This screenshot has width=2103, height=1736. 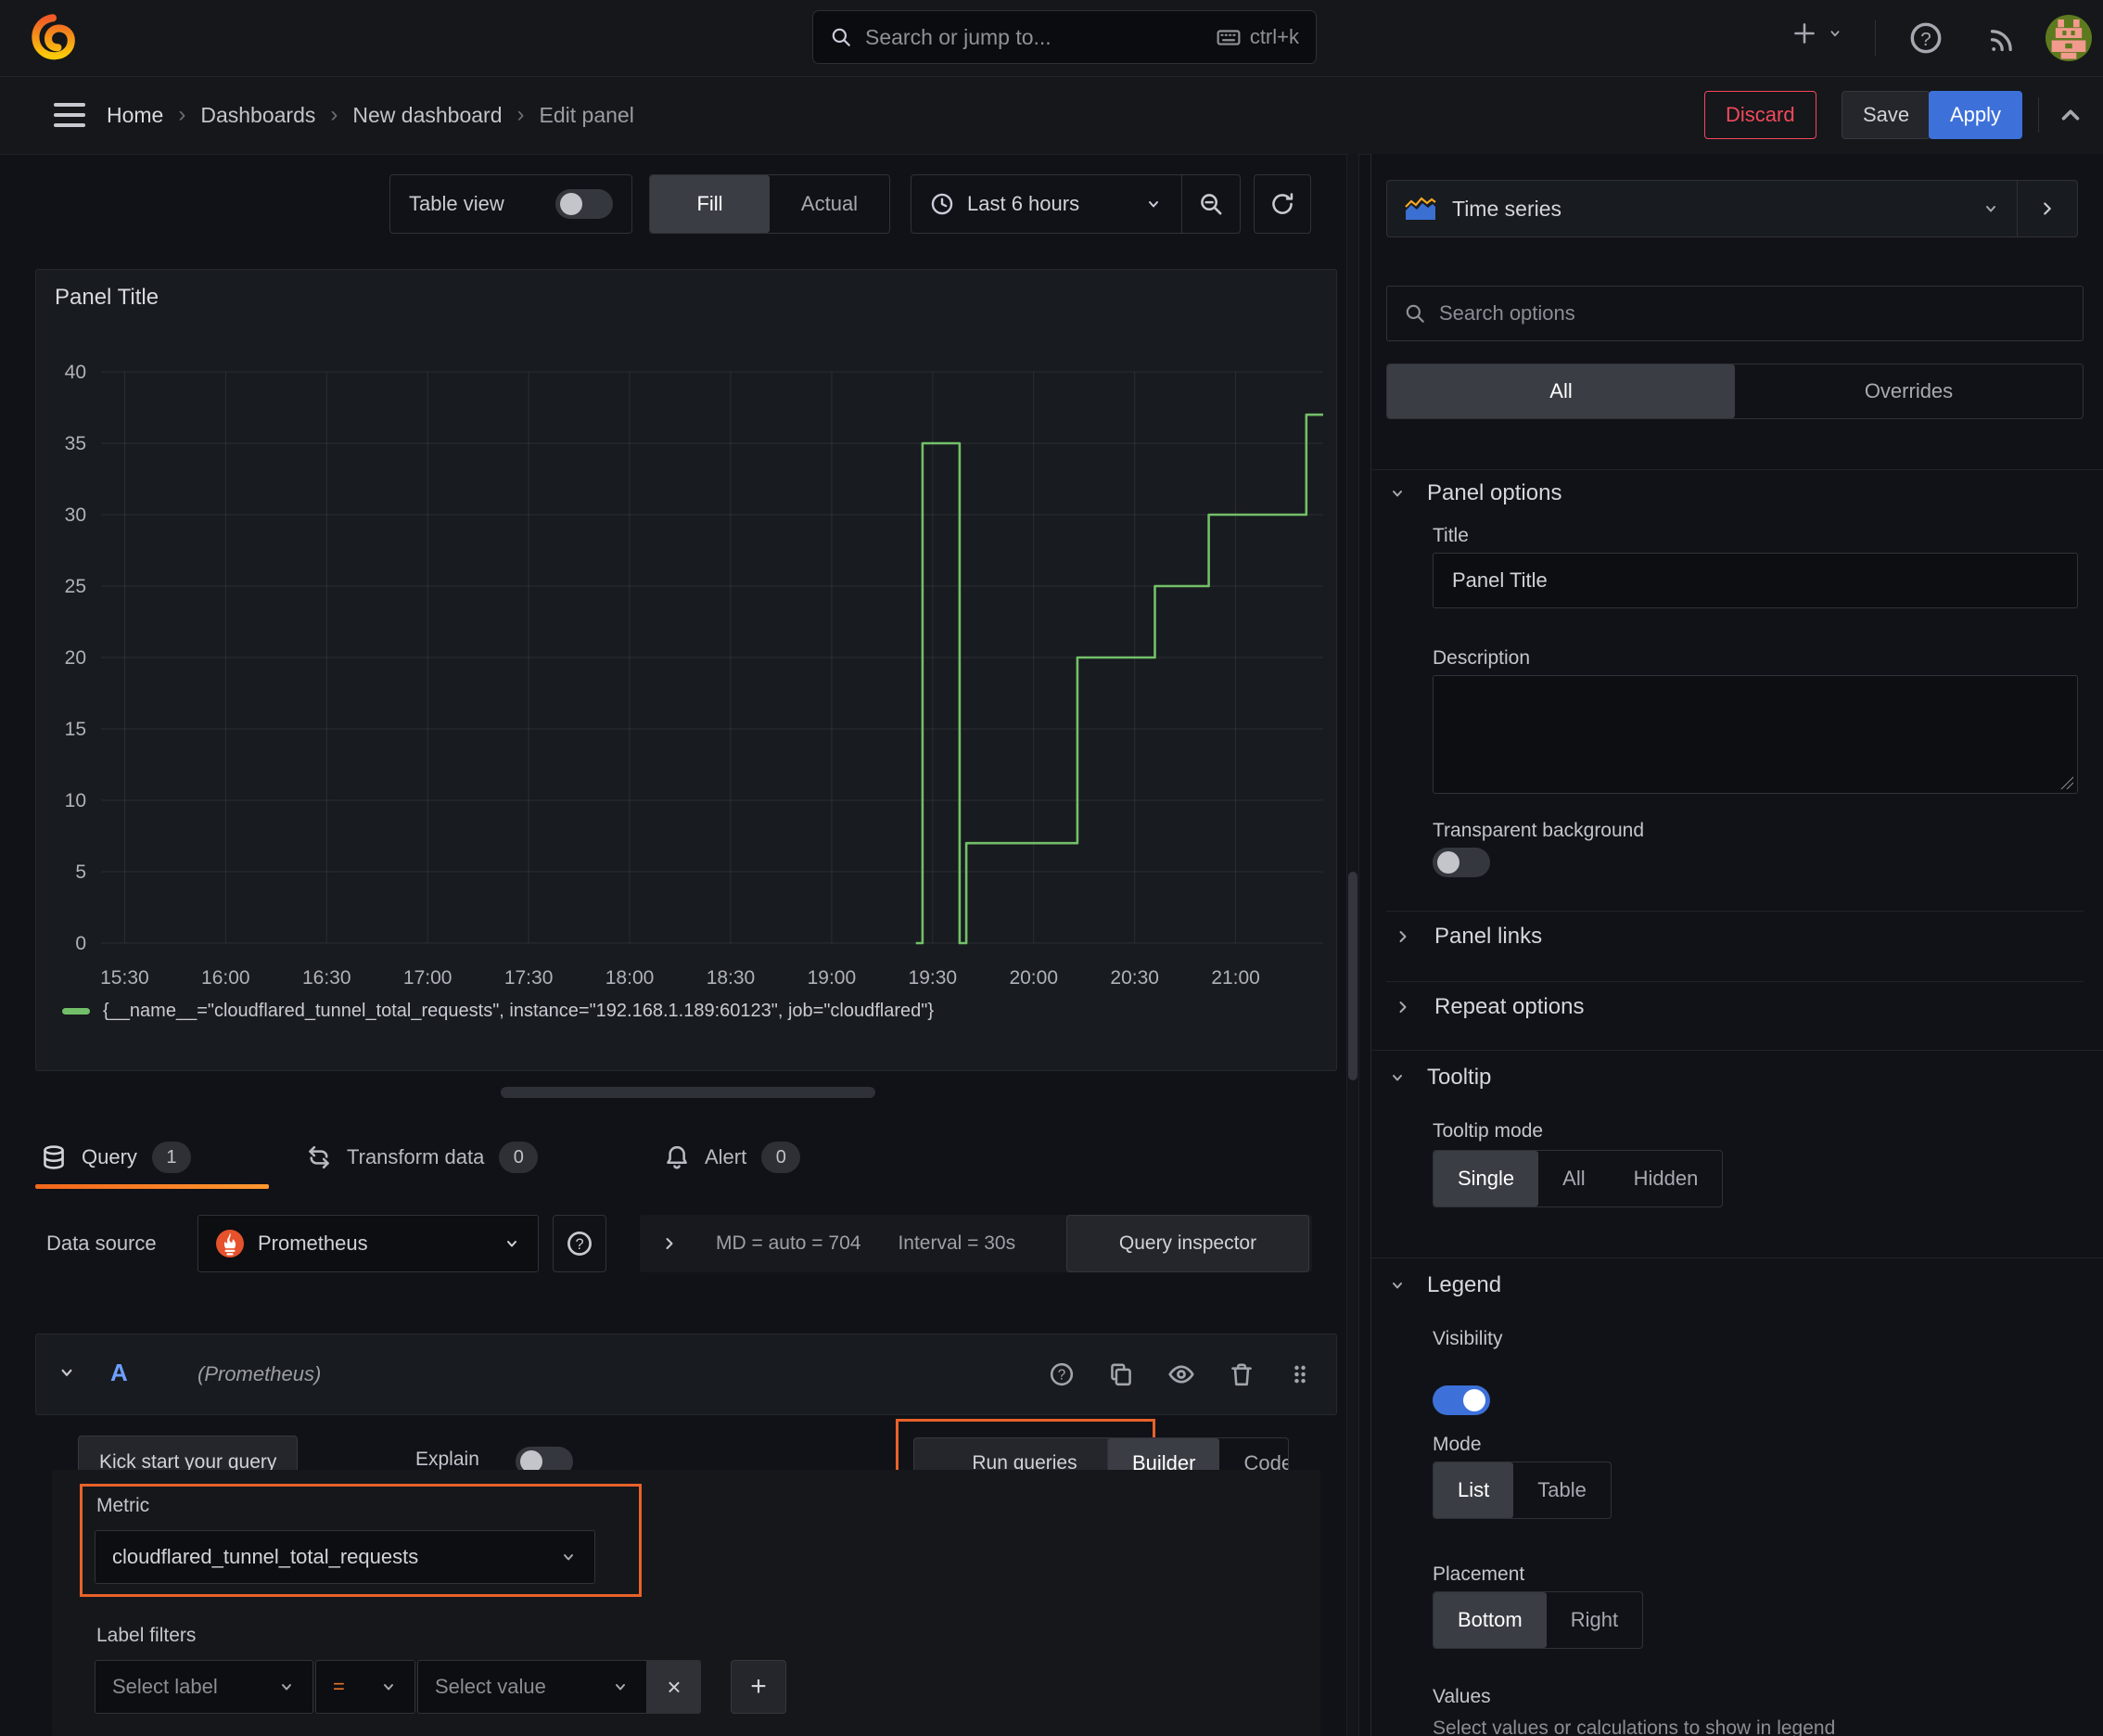 I want to click on zoom-out-time-button, so click(x=1211, y=204).